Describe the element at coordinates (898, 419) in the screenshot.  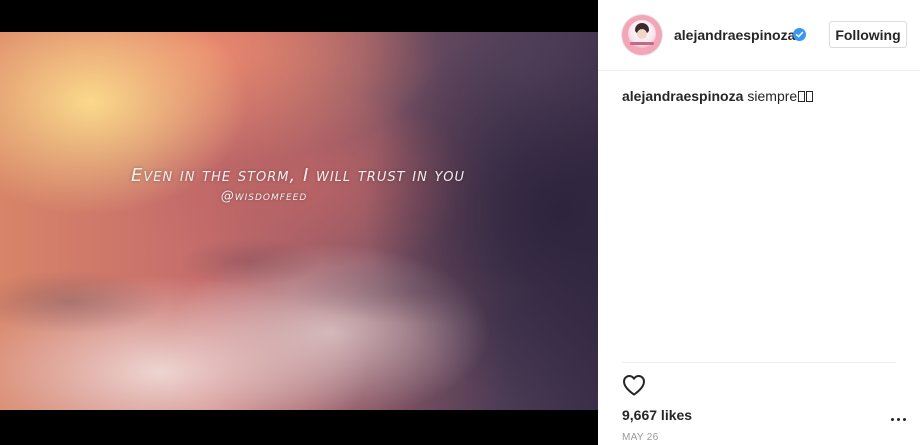
I see `ellipsis-icon` at that location.